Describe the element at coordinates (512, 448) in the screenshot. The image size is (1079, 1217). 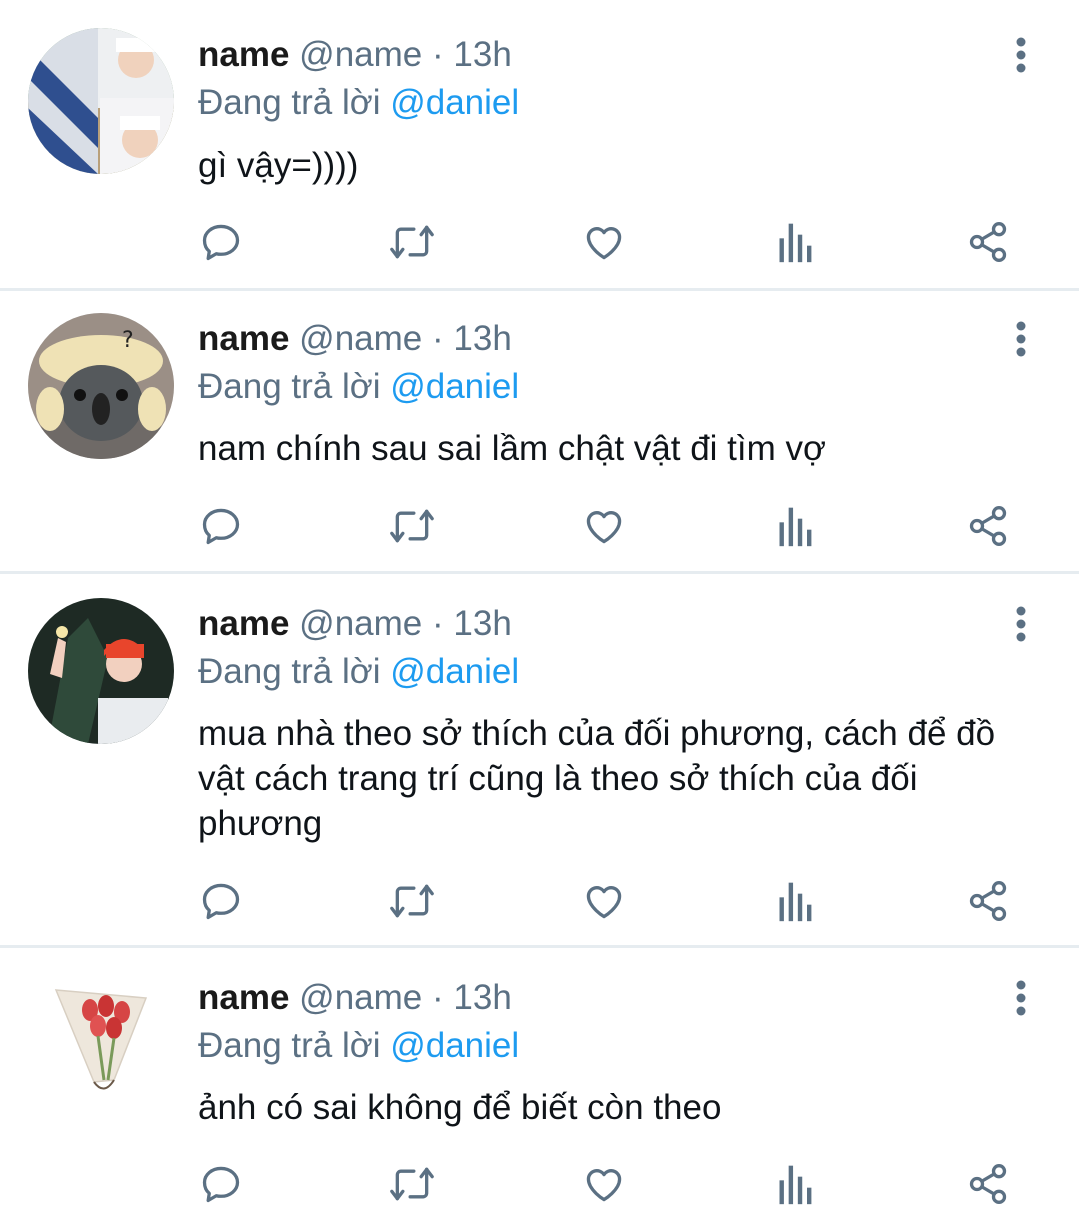
I see `tweet-text: nam chính sau sai lầm chật vật đi tìm vợ` at that location.